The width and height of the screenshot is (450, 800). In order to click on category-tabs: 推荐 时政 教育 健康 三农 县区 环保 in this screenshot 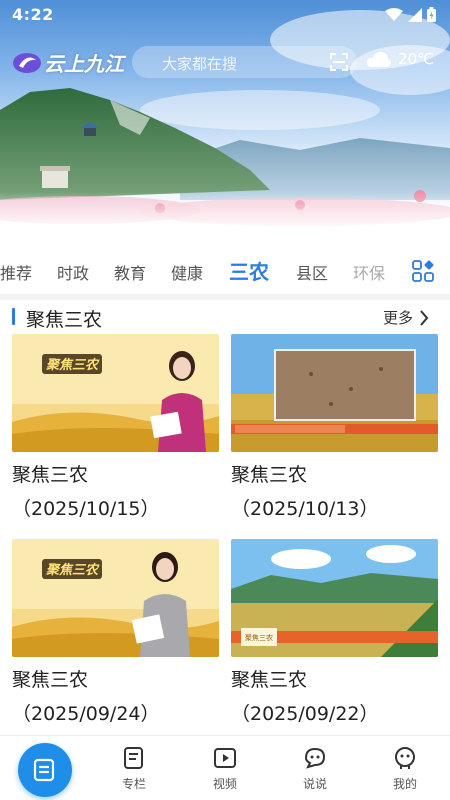, I will do `click(225, 270)`.